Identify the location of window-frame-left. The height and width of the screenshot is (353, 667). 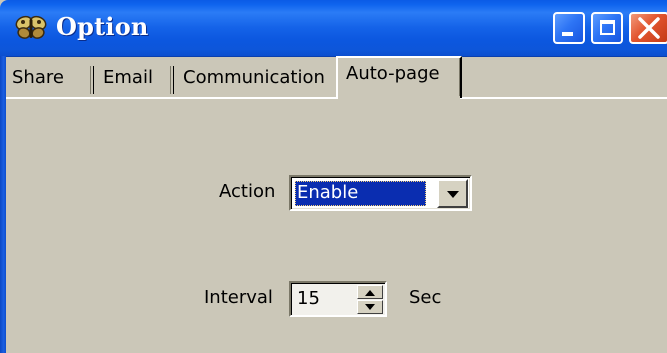
(3, 204).